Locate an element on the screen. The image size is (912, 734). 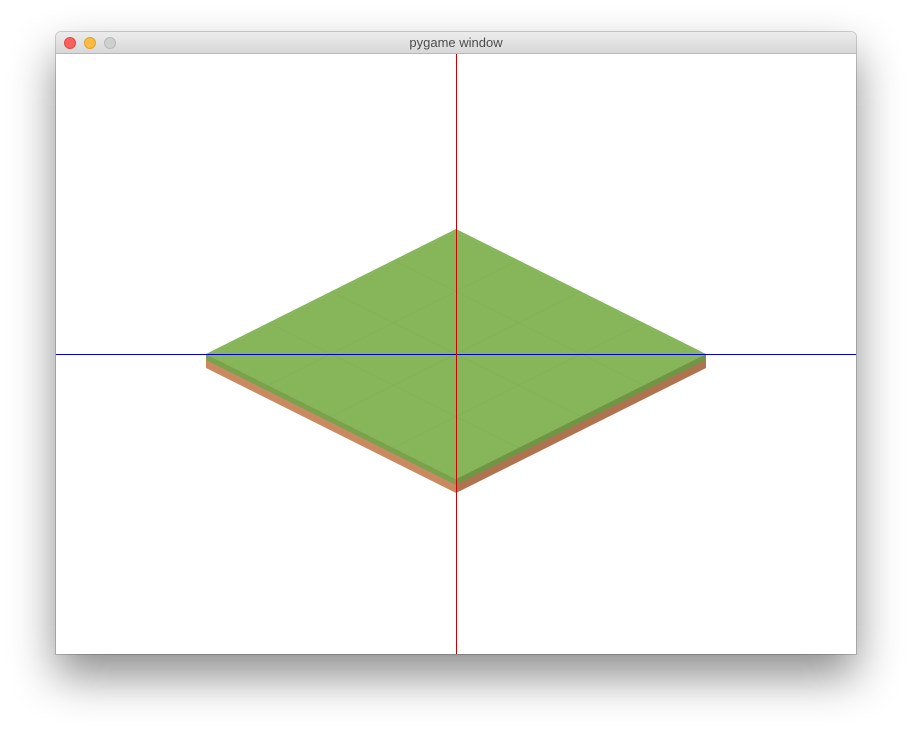
title-bar: pygame window is located at coordinates (456, 43).